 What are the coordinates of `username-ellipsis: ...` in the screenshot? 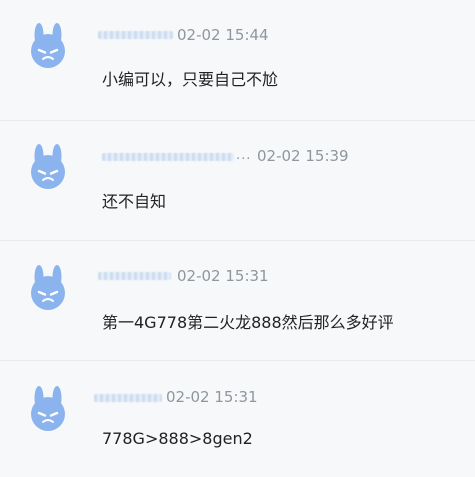 It's located at (244, 155).